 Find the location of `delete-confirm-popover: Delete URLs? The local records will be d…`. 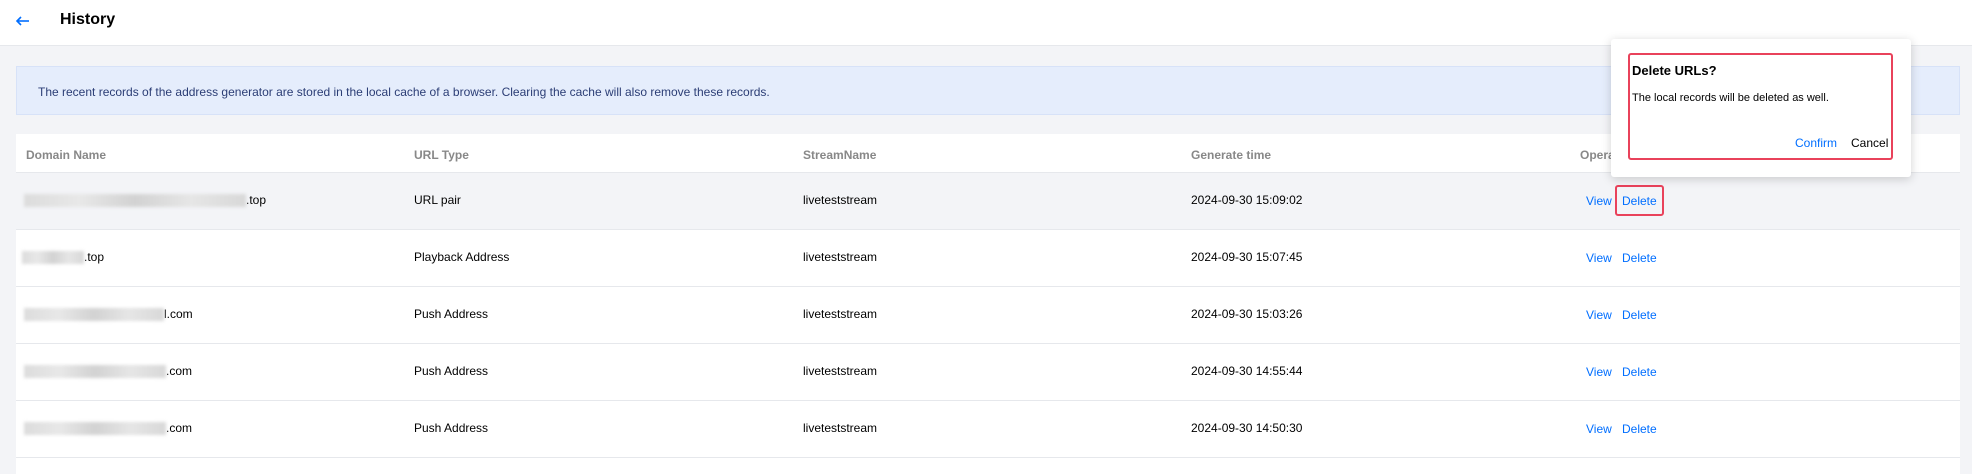

delete-confirm-popover: Delete URLs? The local records will be d… is located at coordinates (1761, 108).